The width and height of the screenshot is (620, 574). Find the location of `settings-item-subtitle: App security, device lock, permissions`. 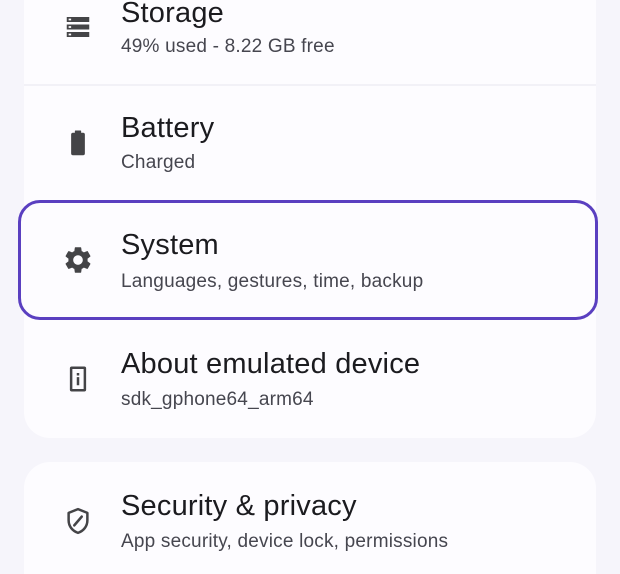

settings-item-subtitle: App security, device lock, permissions is located at coordinates (285, 541).